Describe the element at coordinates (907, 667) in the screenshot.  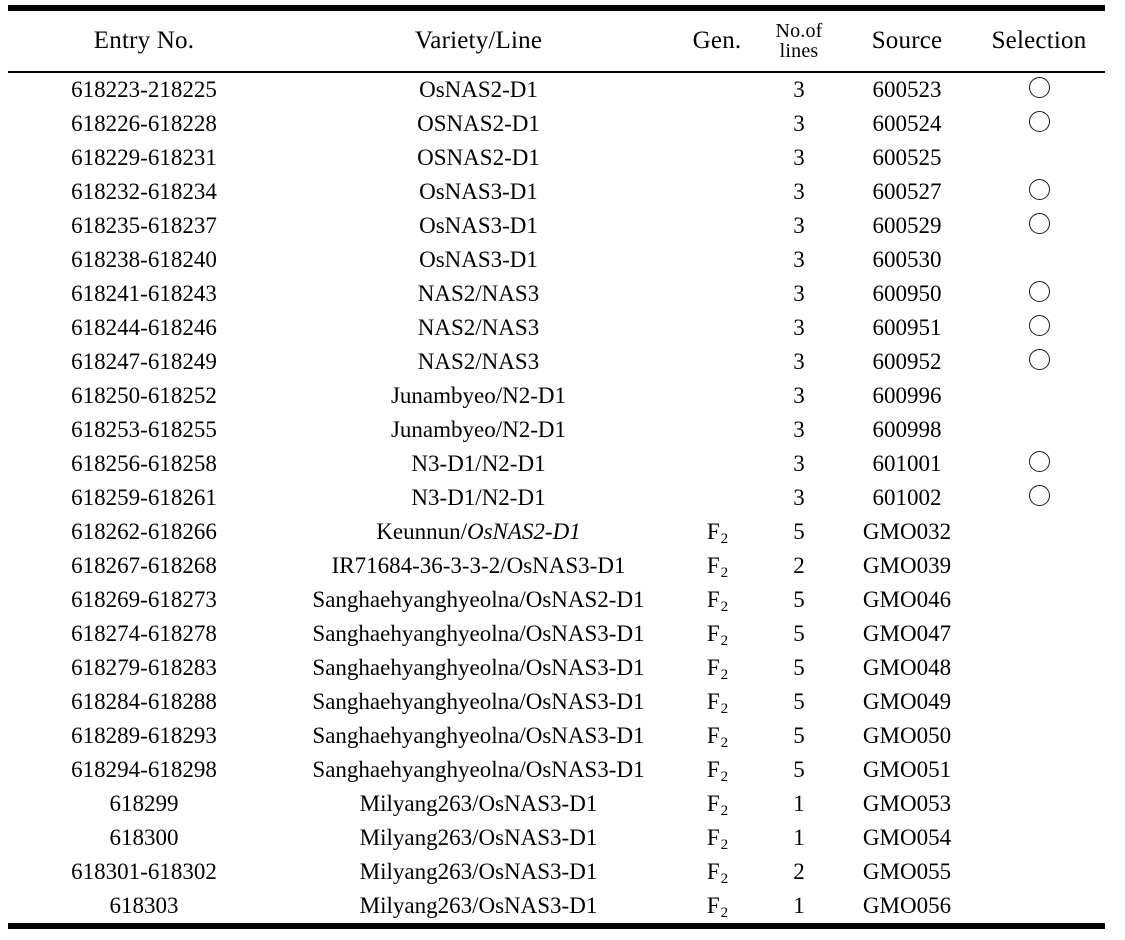
I see `cell-source: GMO048` at that location.